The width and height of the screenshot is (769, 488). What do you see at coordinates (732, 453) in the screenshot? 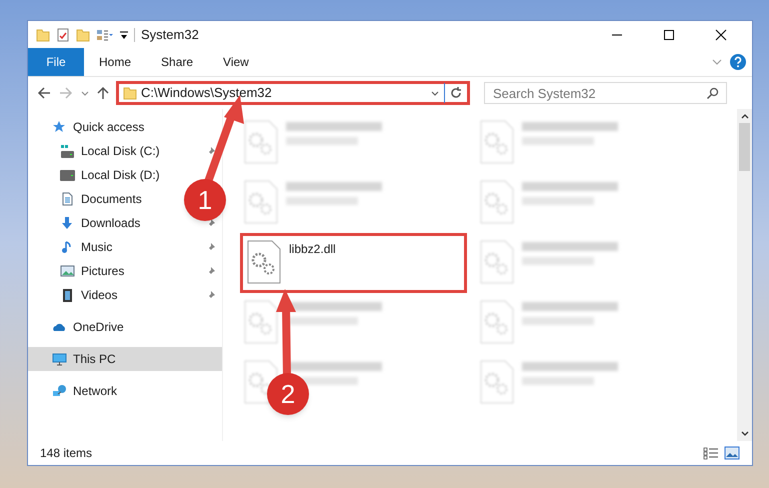
I see `thumbnail-view-icon` at bounding box center [732, 453].